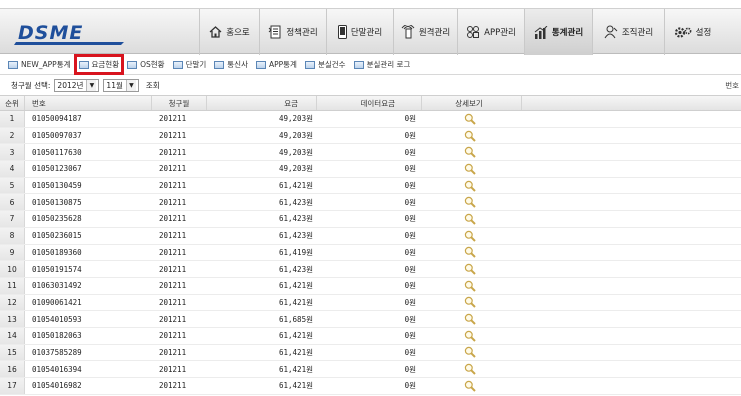  What do you see at coordinates (114, 85) in the screenshot?
I see `month-value: 11월` at bounding box center [114, 85].